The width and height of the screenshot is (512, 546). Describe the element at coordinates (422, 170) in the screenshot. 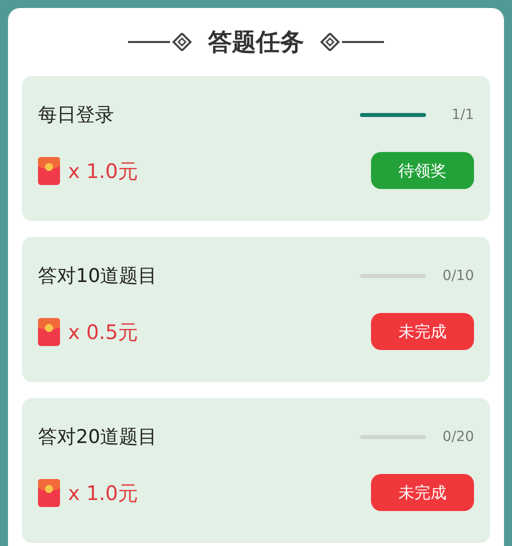

I see `claim-button: 待领奖` at that location.